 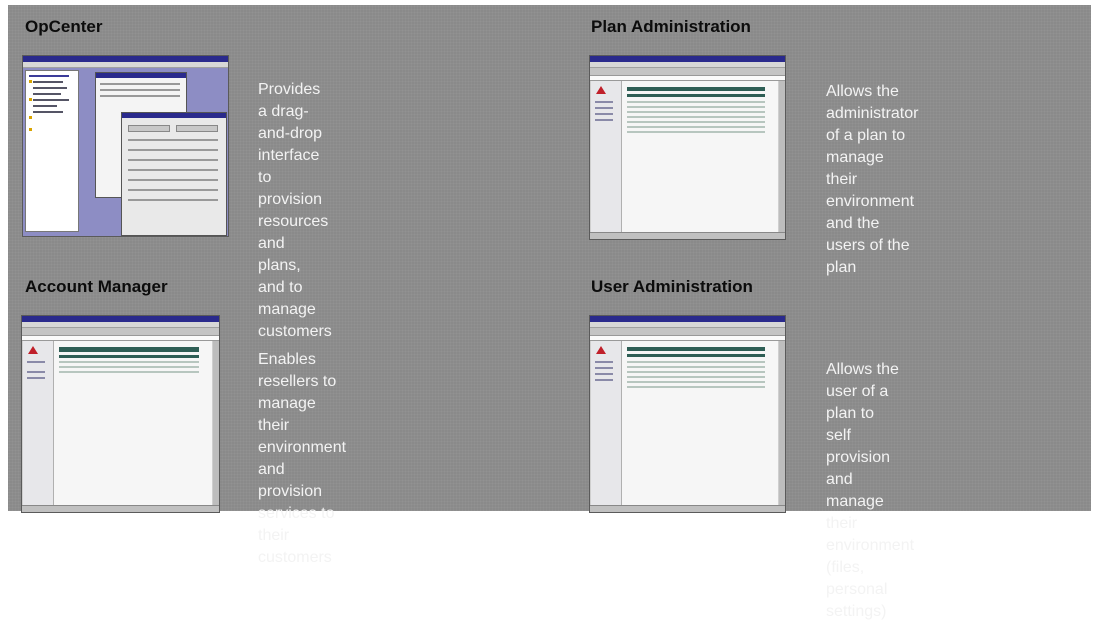 I want to click on panel-title: User Administration, so click(x=672, y=286).